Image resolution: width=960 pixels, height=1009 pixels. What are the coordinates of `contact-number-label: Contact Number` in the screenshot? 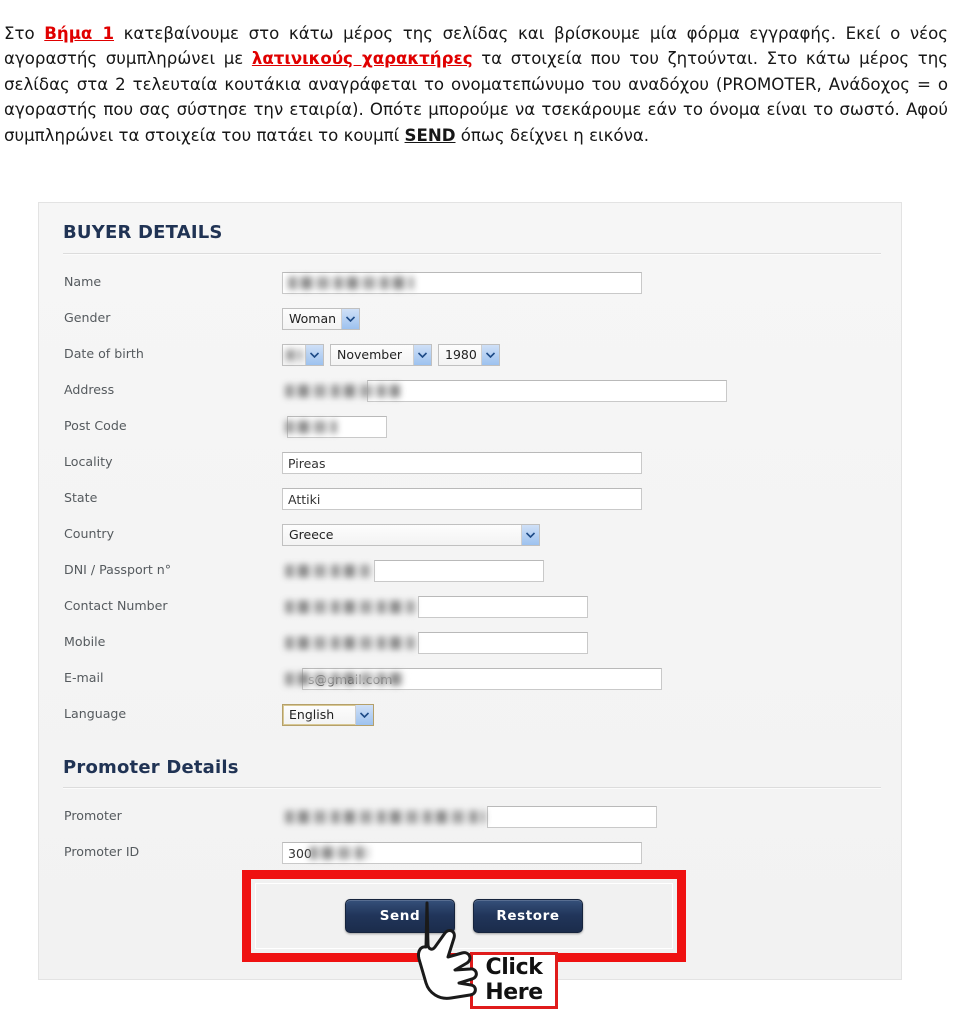 It's located at (116, 605).